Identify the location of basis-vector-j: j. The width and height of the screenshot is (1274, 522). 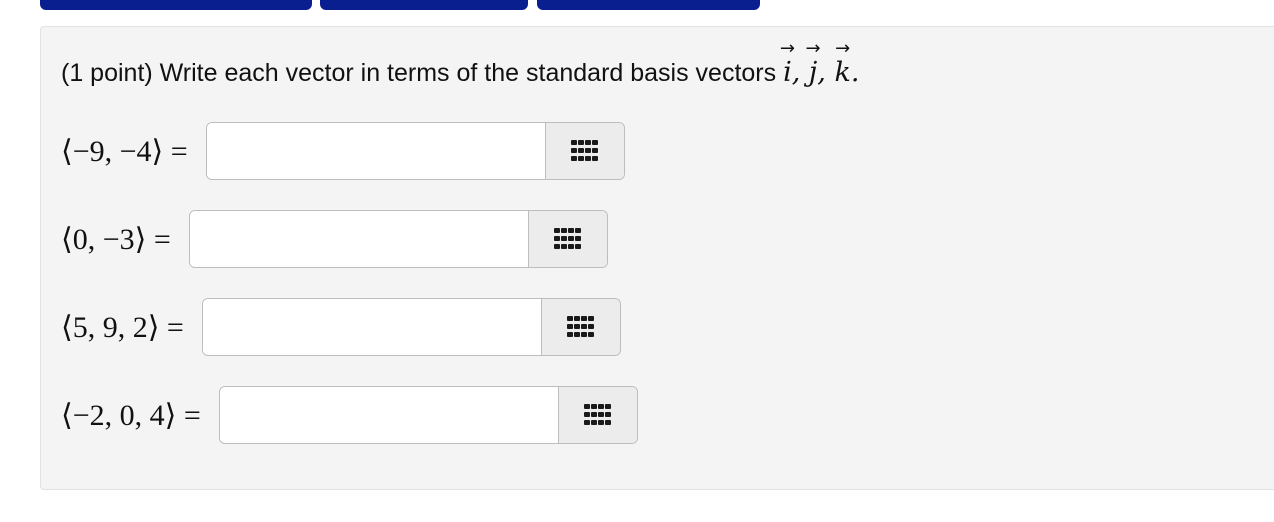
(813, 72).